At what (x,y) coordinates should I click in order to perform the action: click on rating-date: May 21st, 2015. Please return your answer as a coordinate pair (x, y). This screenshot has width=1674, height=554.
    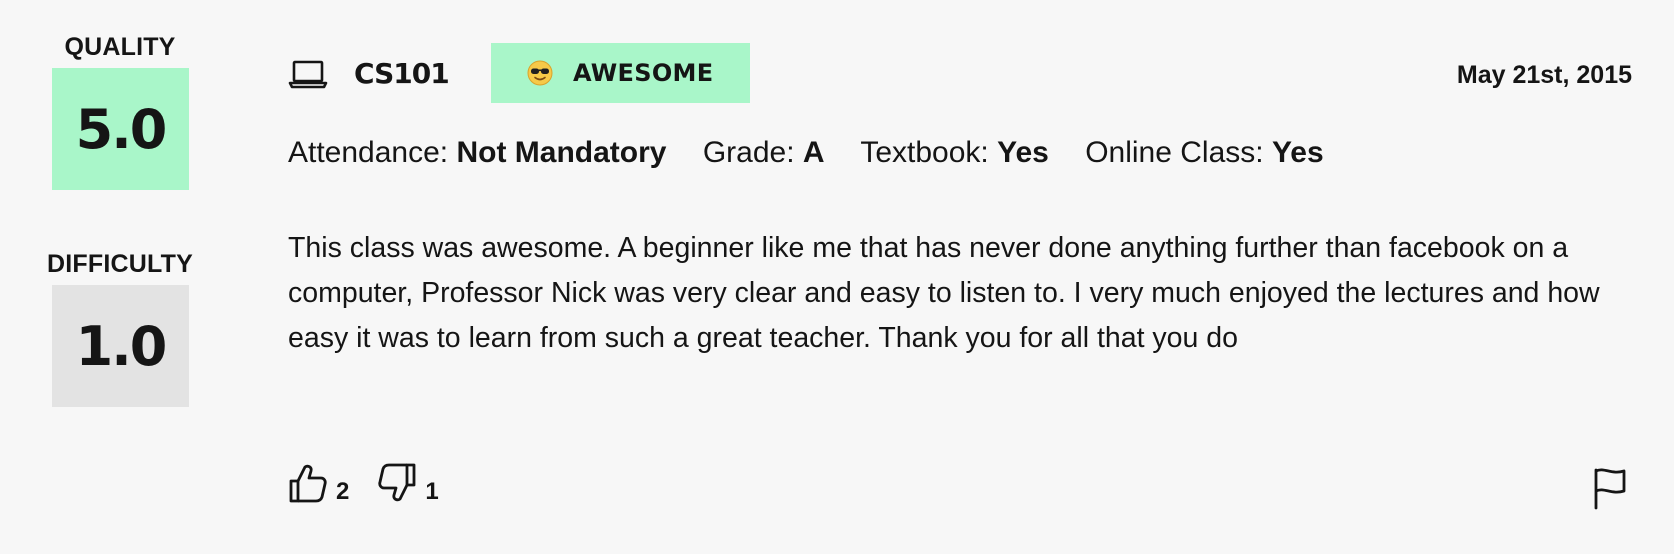
    Looking at the image, I should click on (1544, 75).